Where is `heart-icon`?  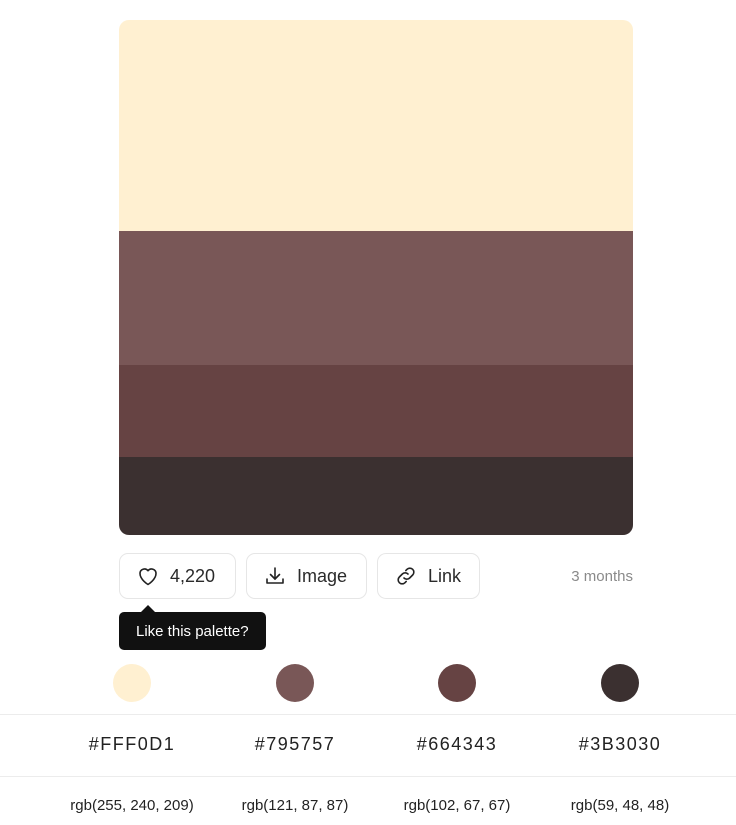
heart-icon is located at coordinates (153, 576).